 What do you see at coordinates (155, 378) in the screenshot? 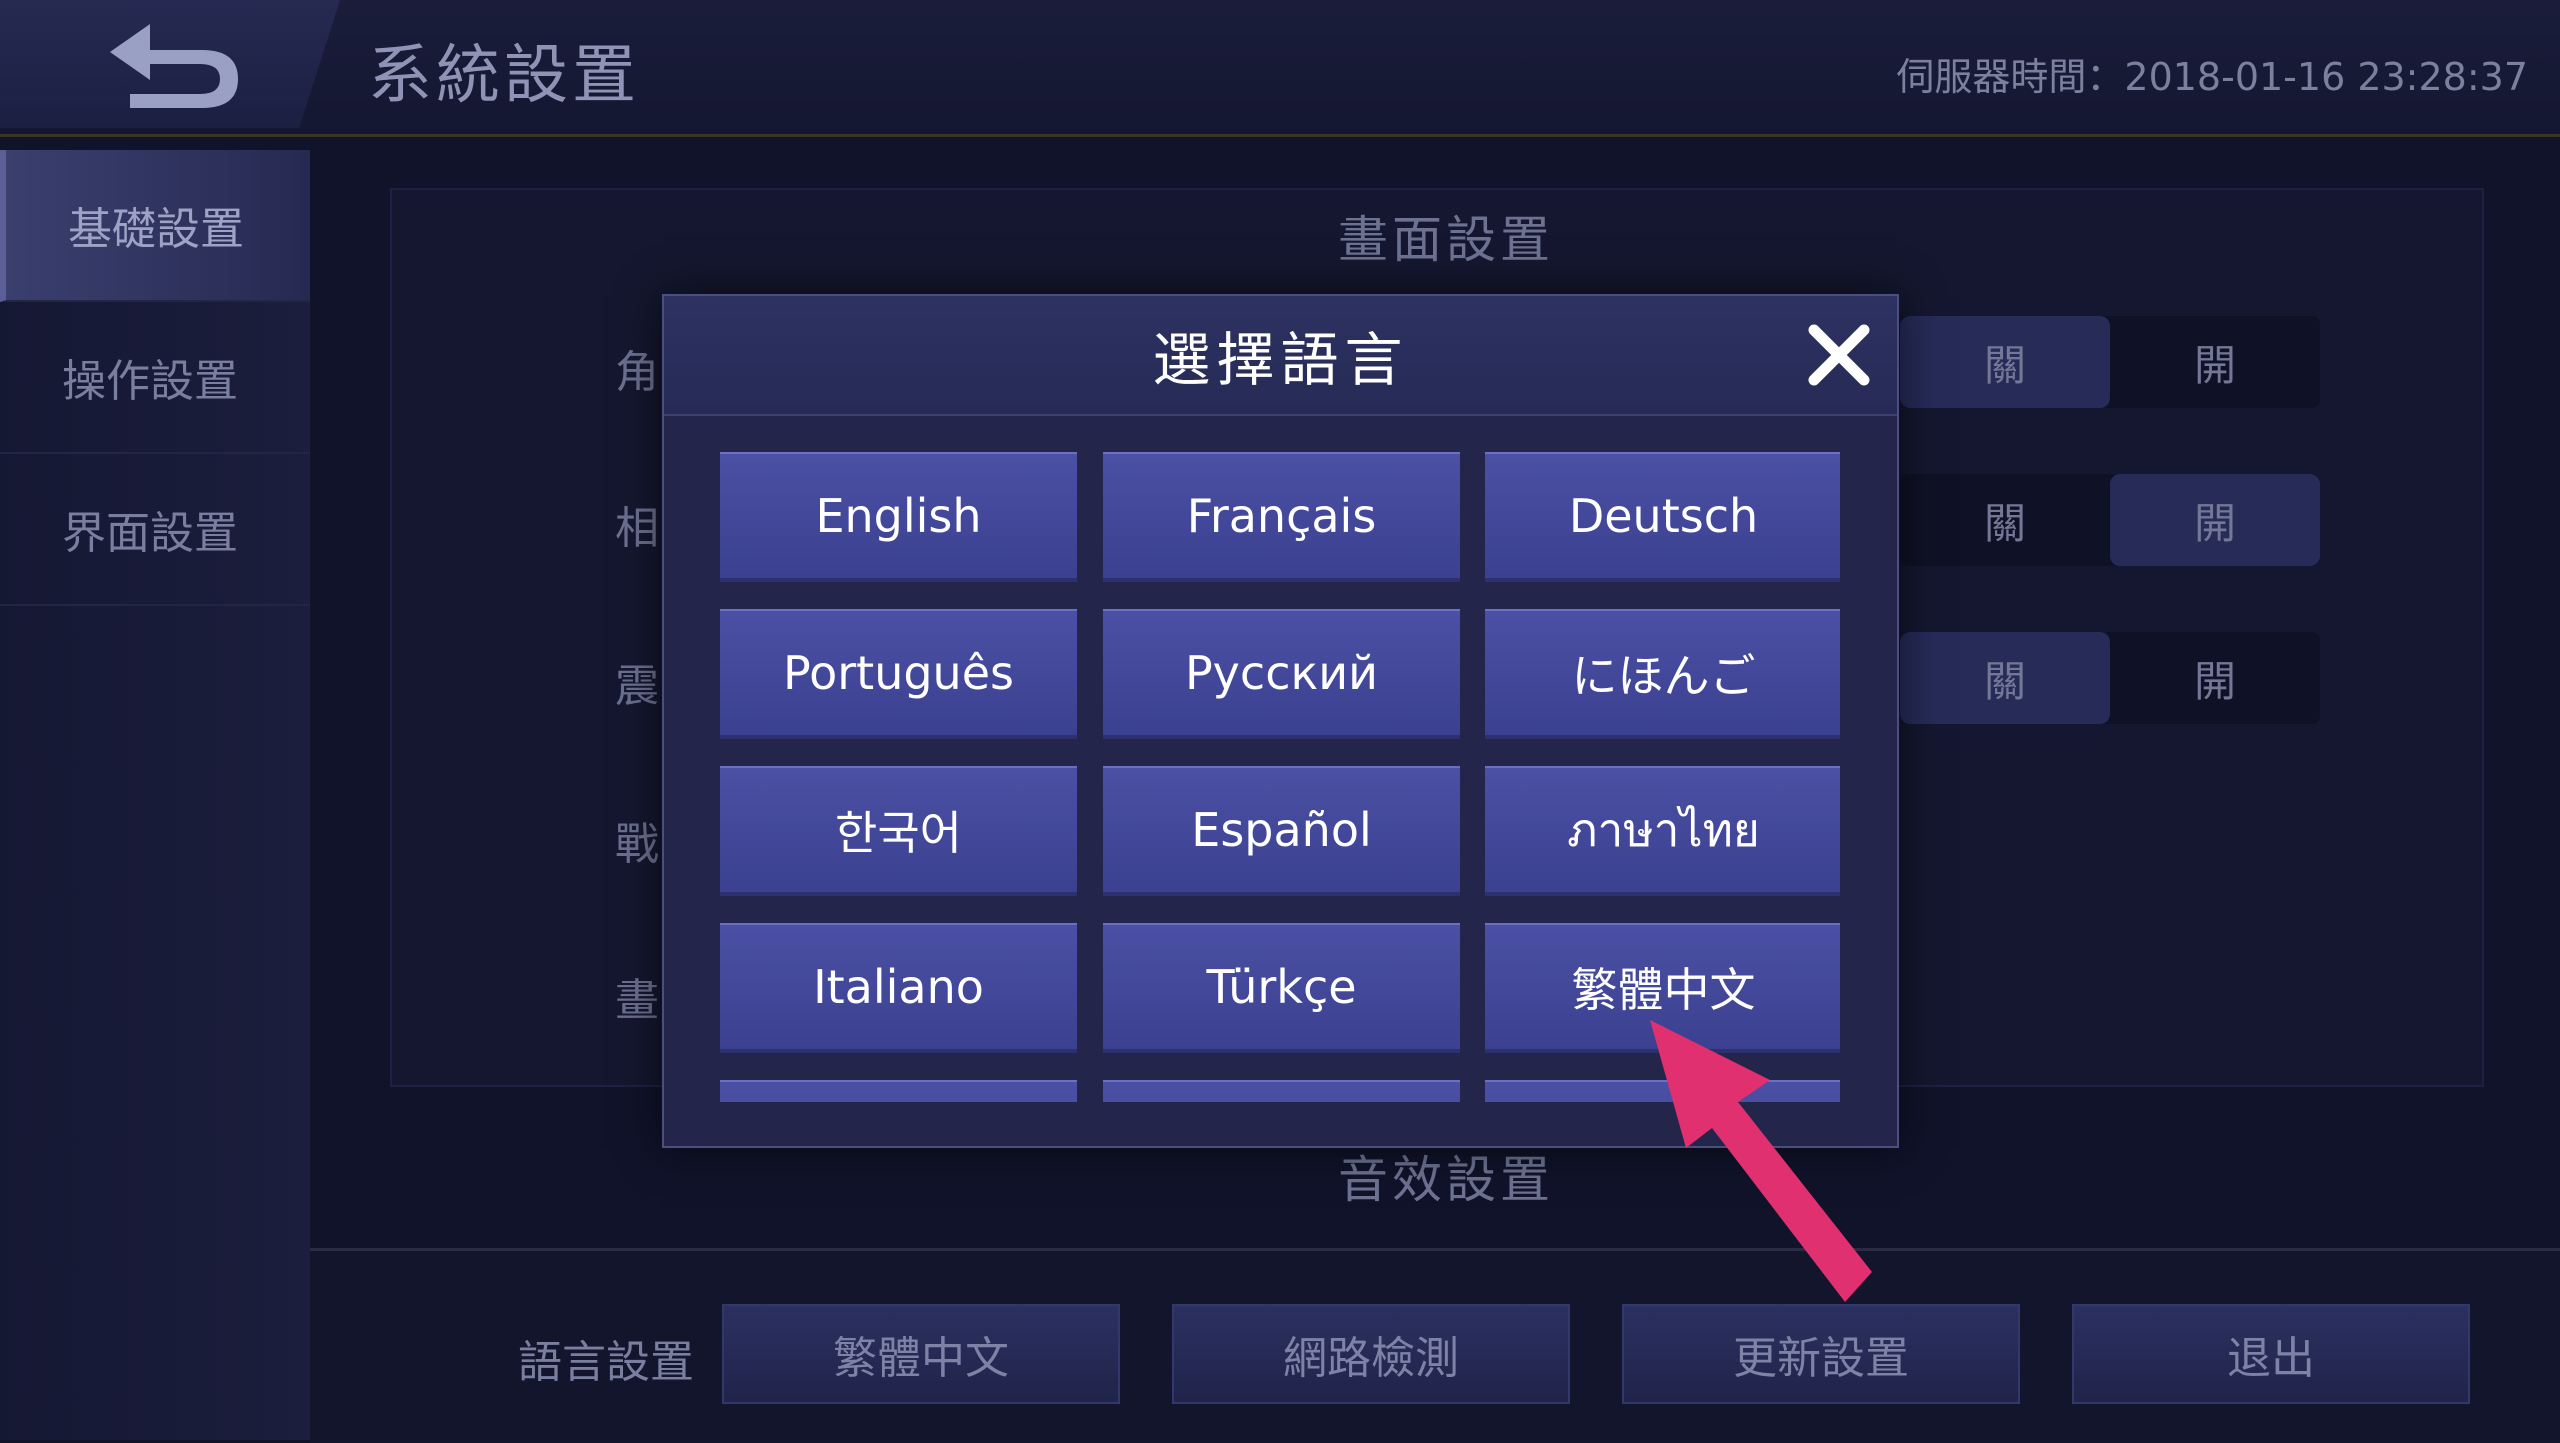
I see `sidebar-item-control-settings: 操作設置` at bounding box center [155, 378].